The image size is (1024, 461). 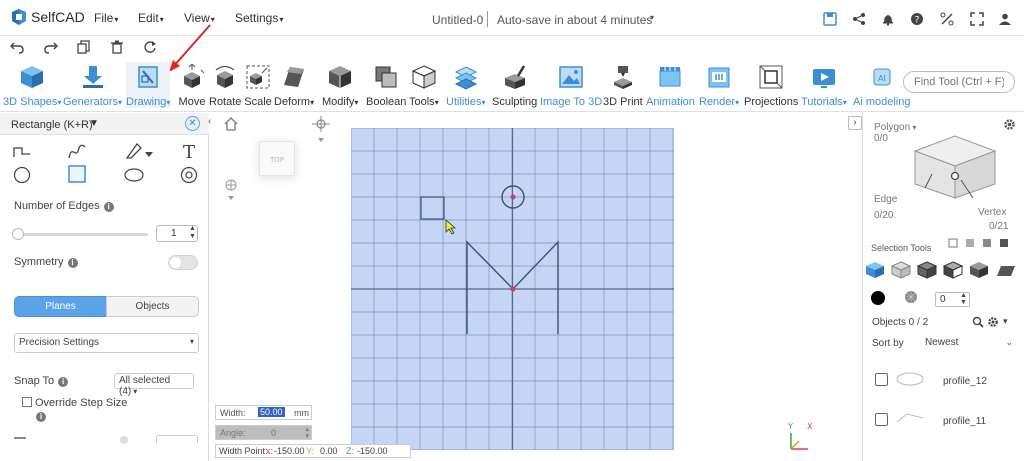 What do you see at coordinates (134, 175) in the screenshot?
I see `ellipse-shape-icon` at bounding box center [134, 175].